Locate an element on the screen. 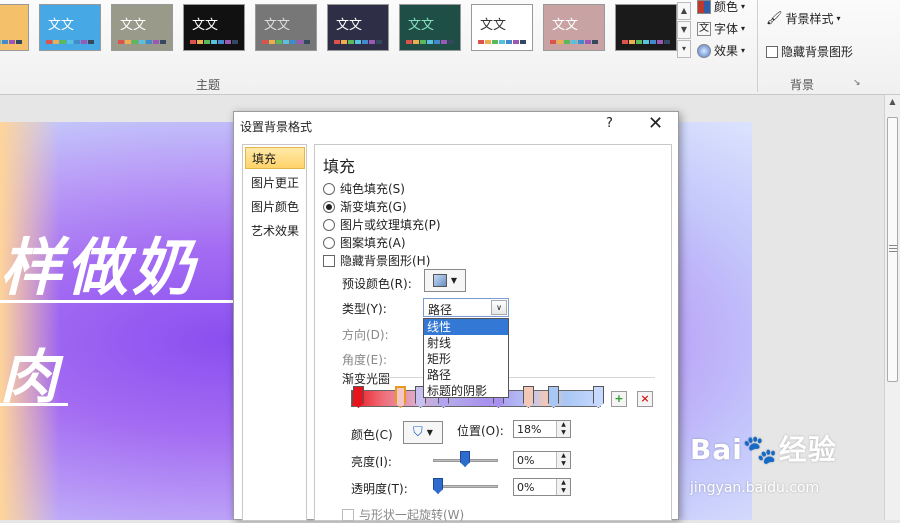 The image size is (900, 523). transparency-label: 透明度(T): is located at coordinates (379, 489).